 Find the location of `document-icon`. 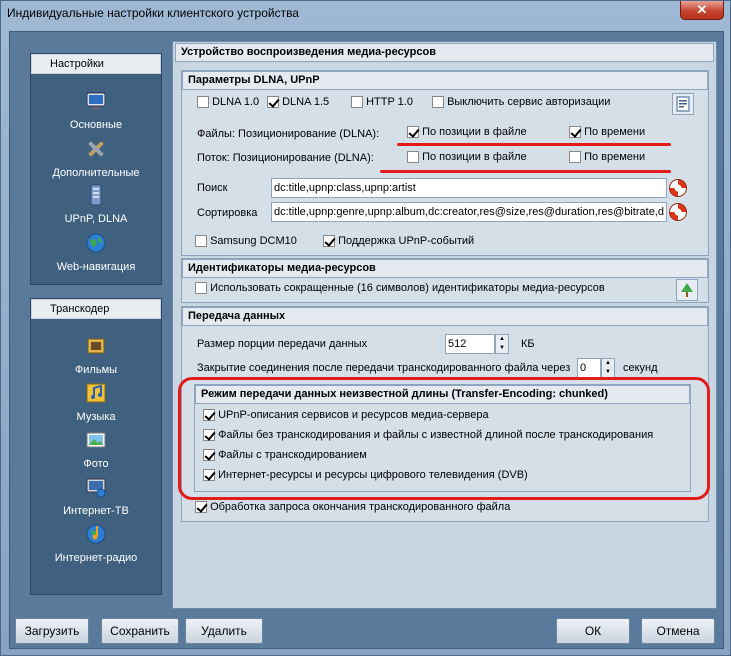

document-icon is located at coordinates (683, 104).